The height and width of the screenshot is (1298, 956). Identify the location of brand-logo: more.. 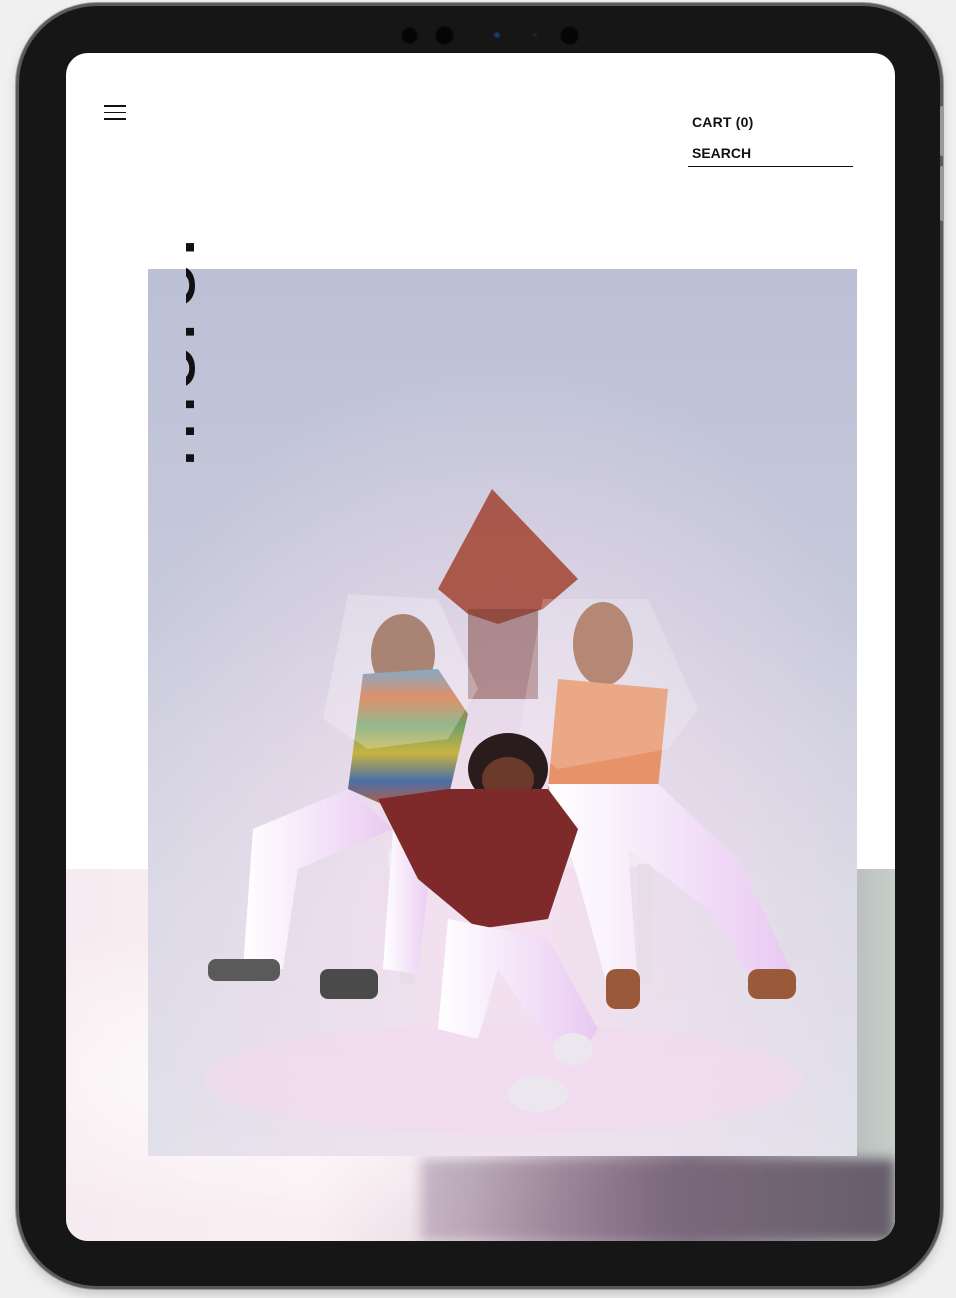
(184, 313).